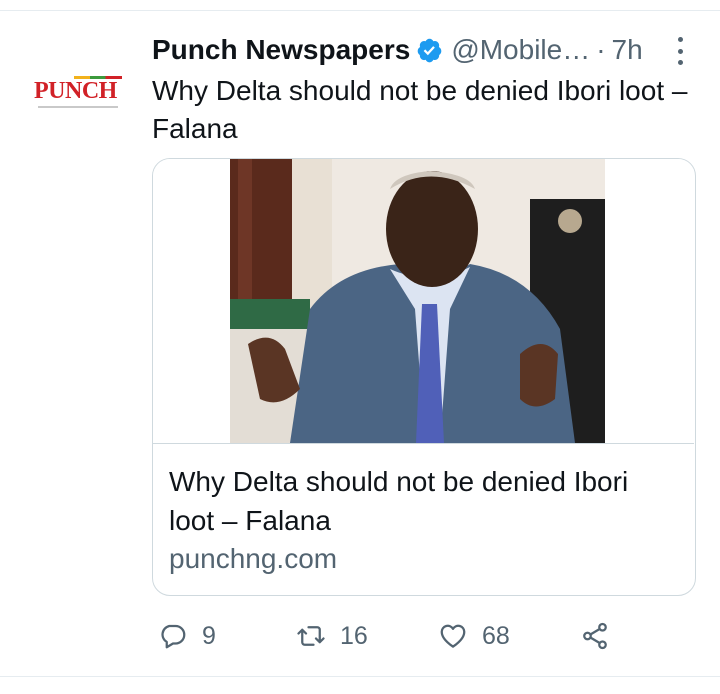 This screenshot has height=694, width=720. I want to click on share-icon, so click(595, 636).